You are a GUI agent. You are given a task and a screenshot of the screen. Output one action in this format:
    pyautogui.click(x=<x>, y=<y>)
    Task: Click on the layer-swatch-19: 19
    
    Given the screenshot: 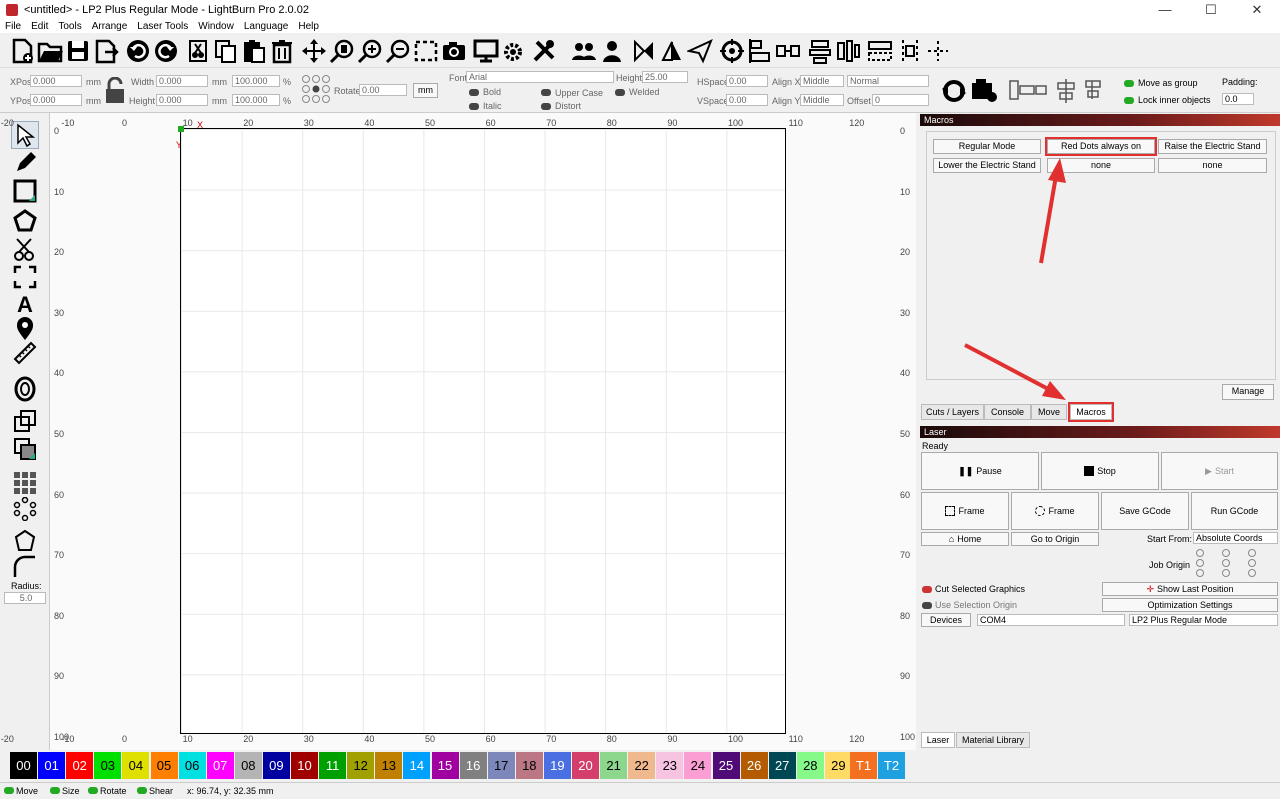 What is the action you would take?
    pyautogui.click(x=557, y=765)
    